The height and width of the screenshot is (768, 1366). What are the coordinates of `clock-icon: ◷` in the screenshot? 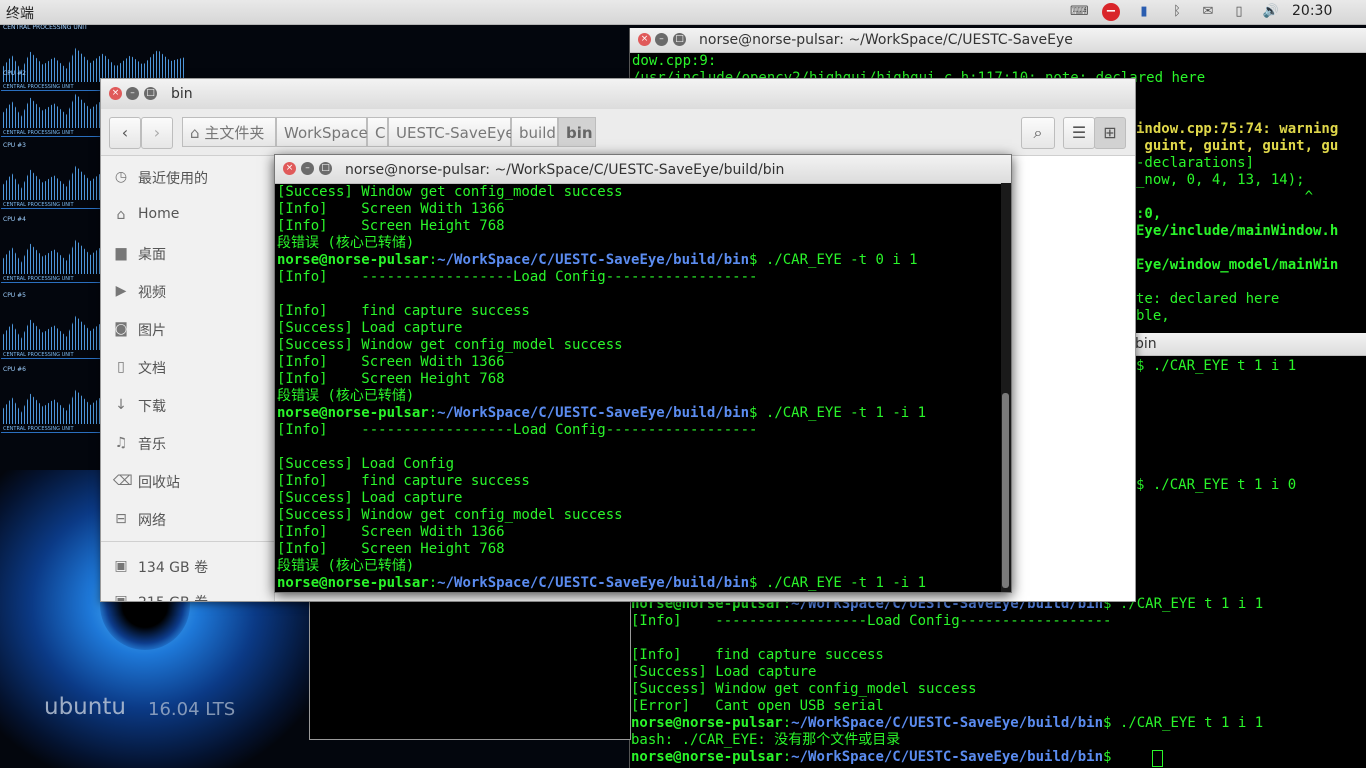 It's located at (121, 177).